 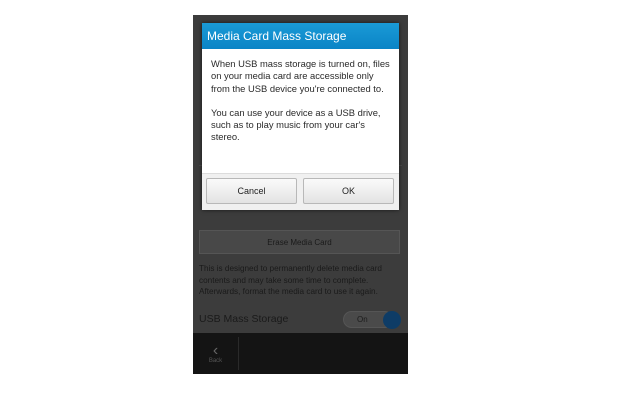 I want to click on toggle-state-label: On, so click(x=362, y=319).